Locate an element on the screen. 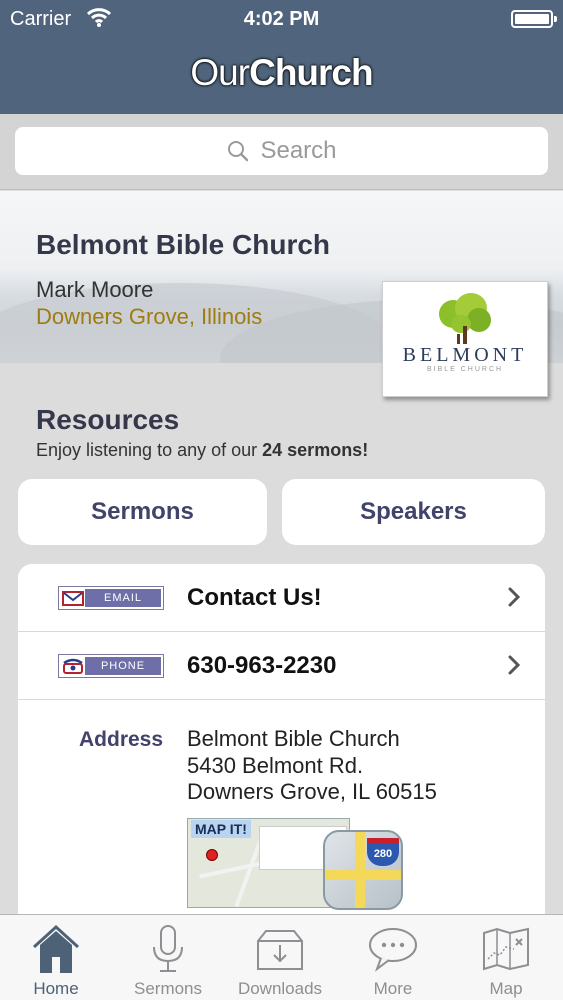 The height and width of the screenshot is (1000, 563). tab-label: More is located at coordinates (393, 988).